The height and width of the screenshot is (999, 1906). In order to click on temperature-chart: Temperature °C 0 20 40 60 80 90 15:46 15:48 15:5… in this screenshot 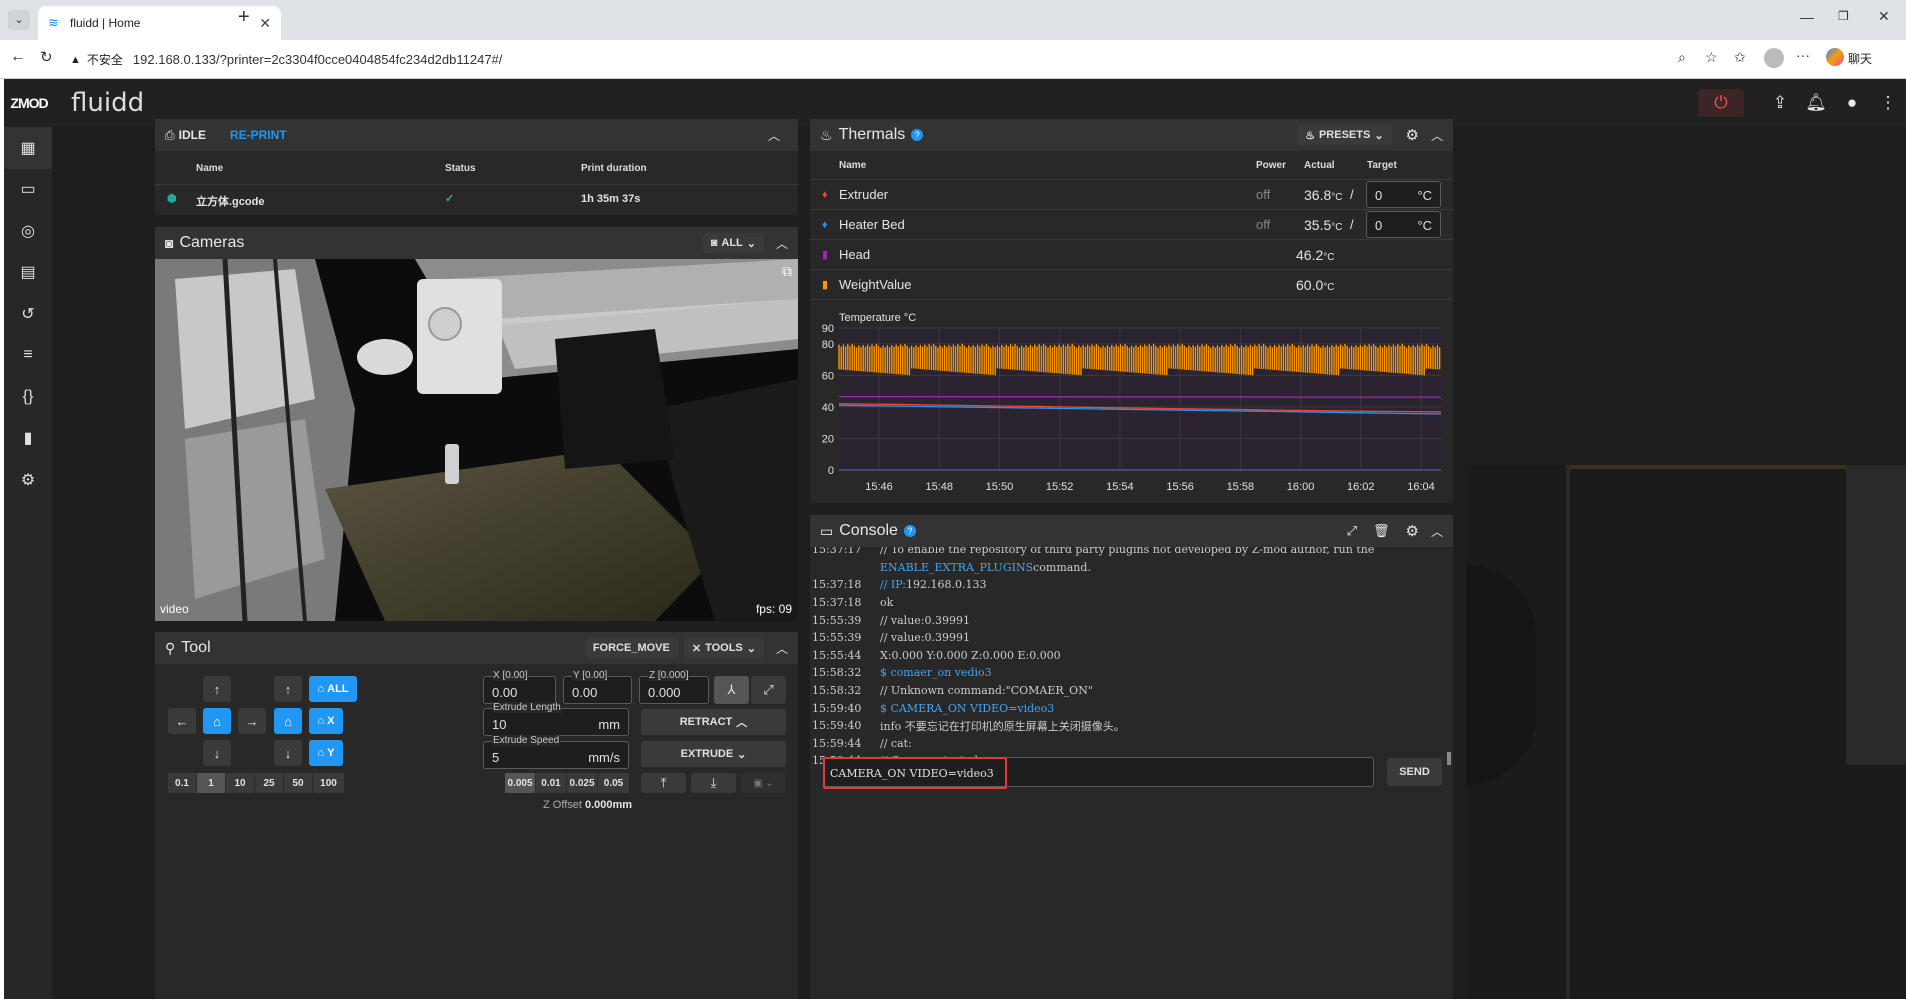, I will do `click(1131, 401)`.